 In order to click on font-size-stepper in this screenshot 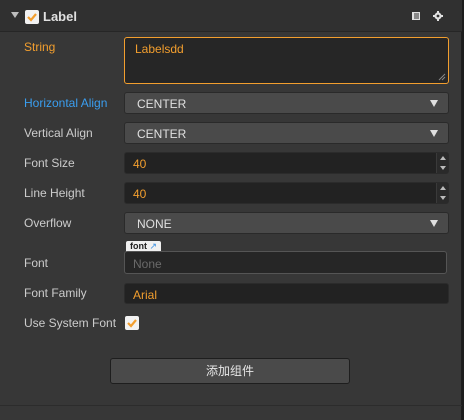, I will do `click(442, 163)`.